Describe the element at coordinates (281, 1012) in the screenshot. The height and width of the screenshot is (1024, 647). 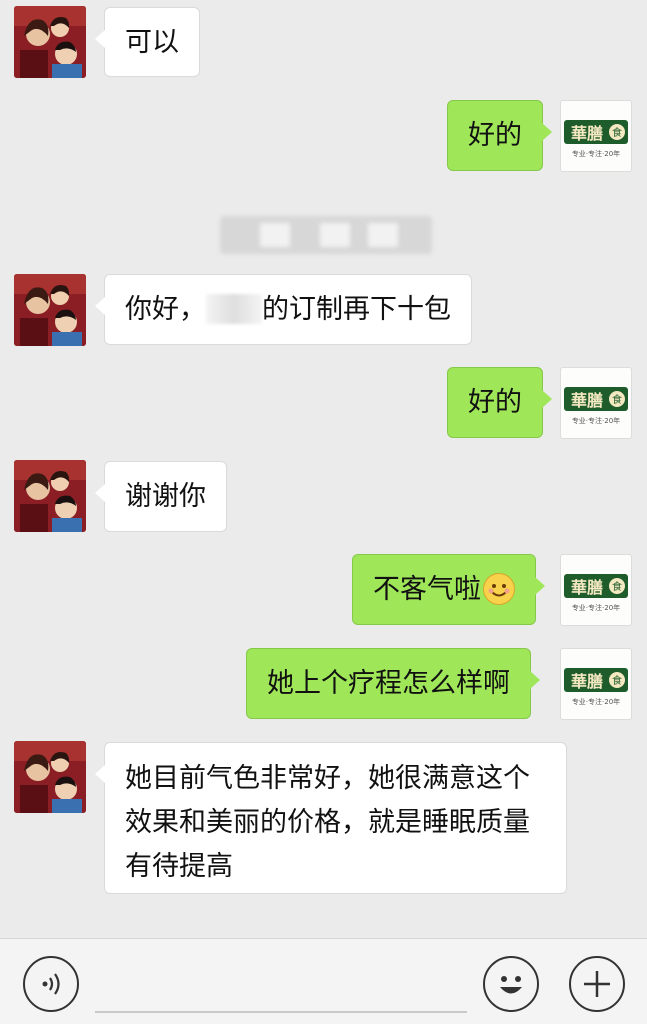
I see `message-input` at that location.